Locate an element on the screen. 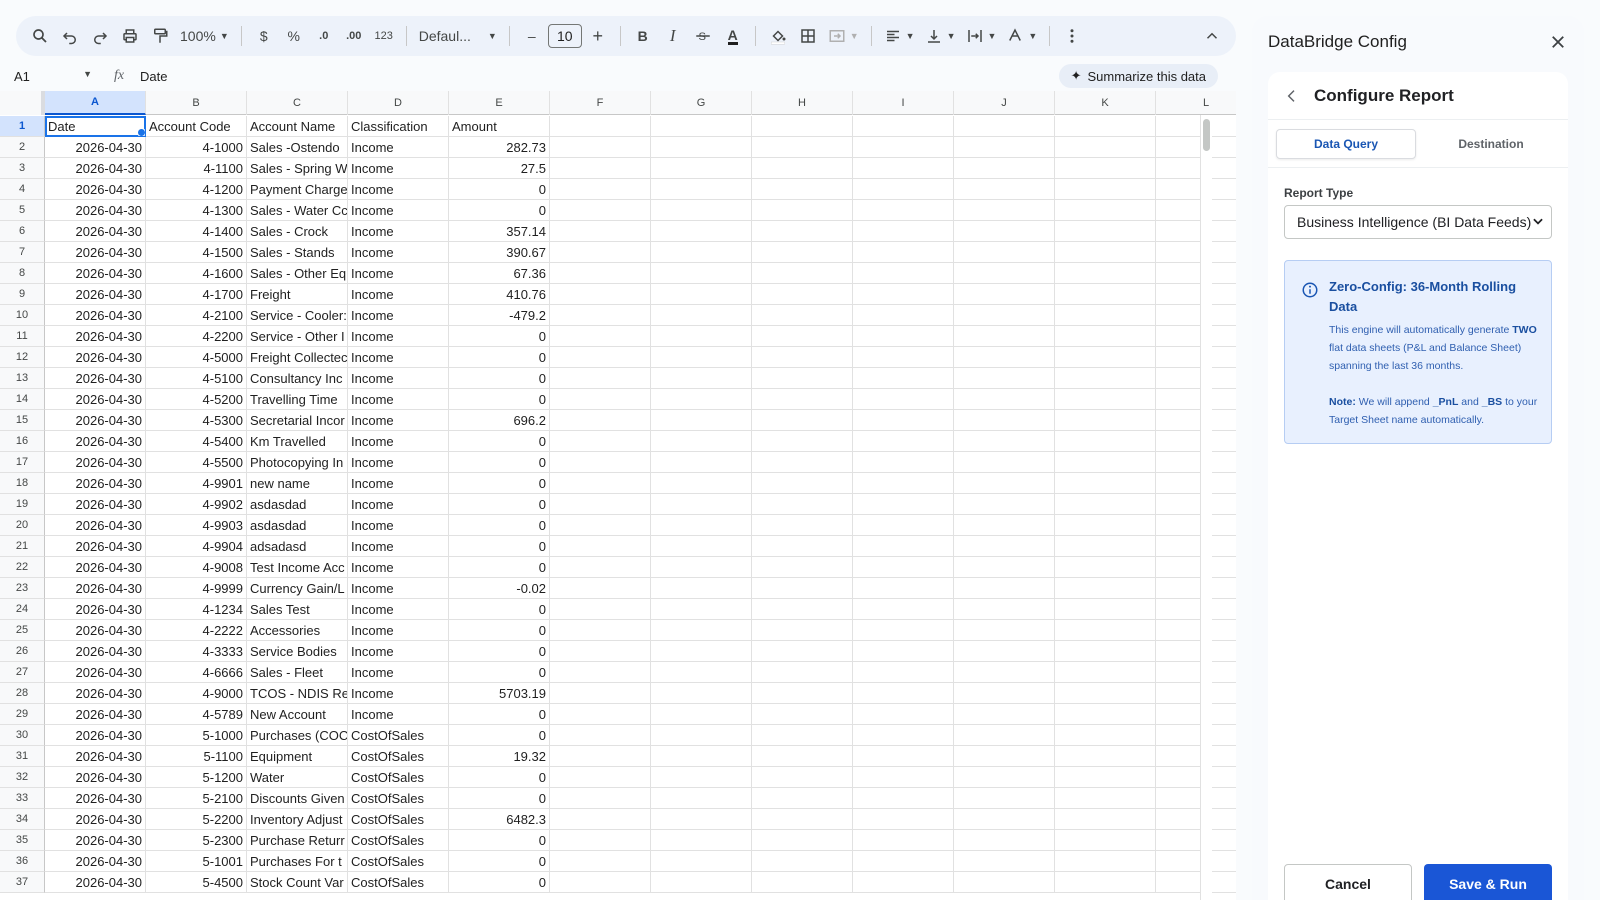 This screenshot has width=1600, height=900. bold-button: B is located at coordinates (643, 36).